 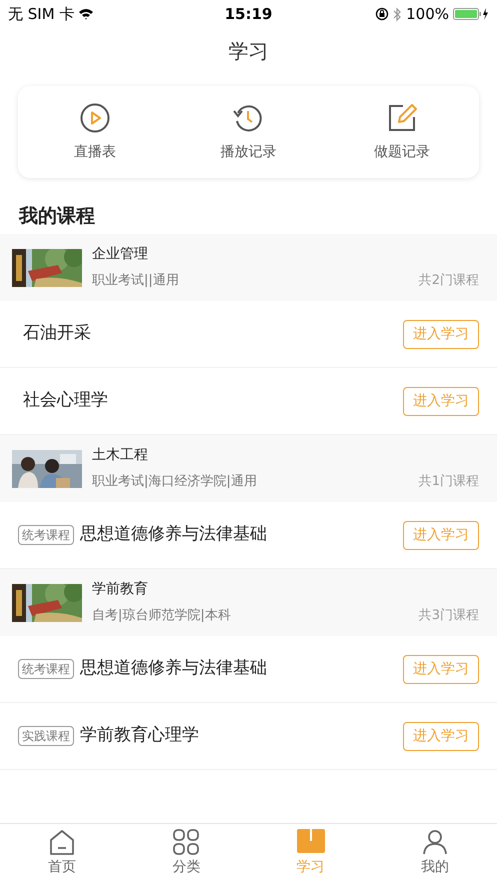 What do you see at coordinates (427, 14) in the screenshot?
I see `battery-percent: 100%` at bounding box center [427, 14].